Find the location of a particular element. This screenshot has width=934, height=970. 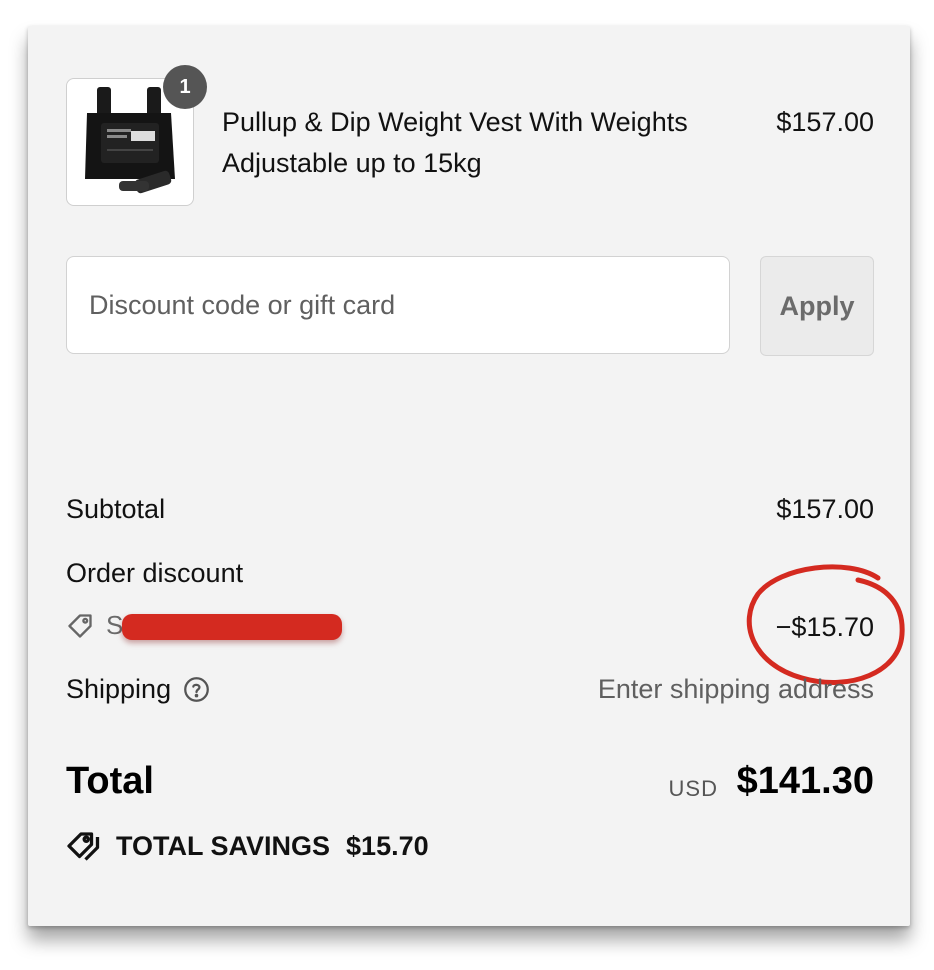

shipping-label: Shipping is located at coordinates (119, 689).